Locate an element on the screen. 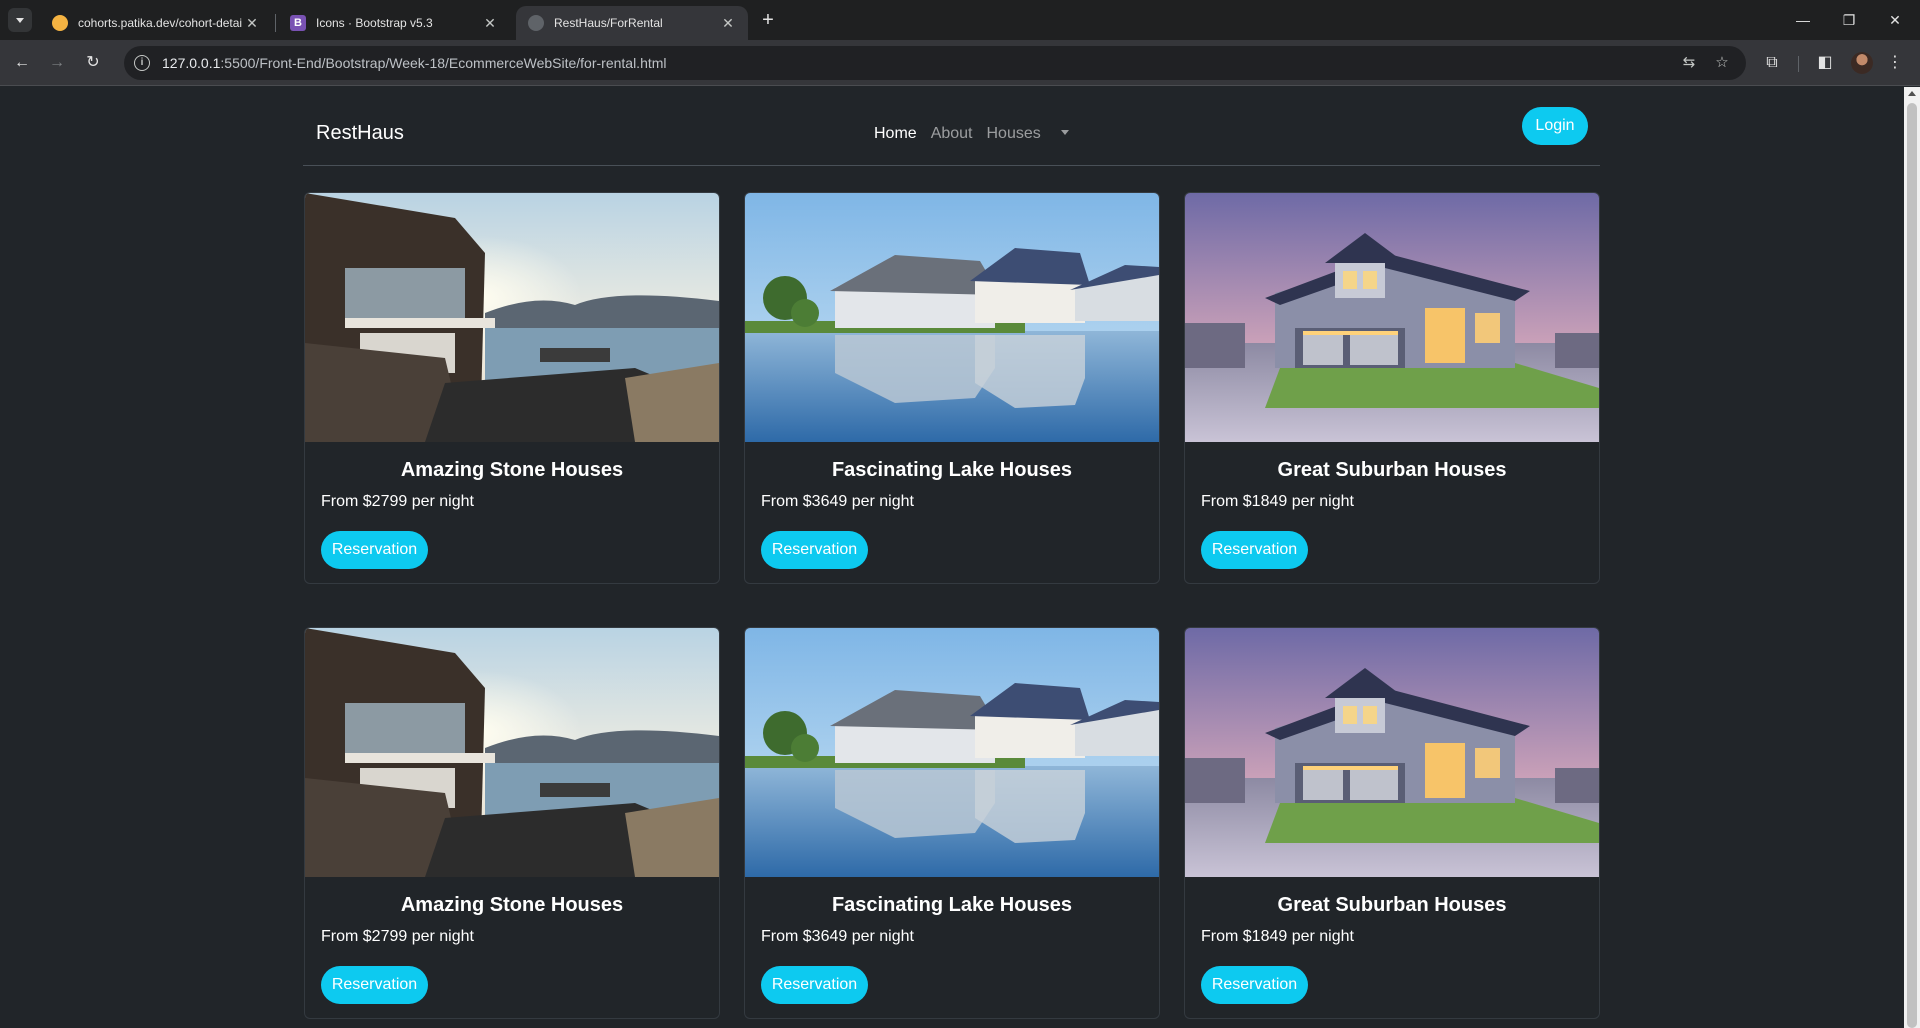 This screenshot has height=1028, width=1920. forward-arrow-icon: → is located at coordinates (57, 63).